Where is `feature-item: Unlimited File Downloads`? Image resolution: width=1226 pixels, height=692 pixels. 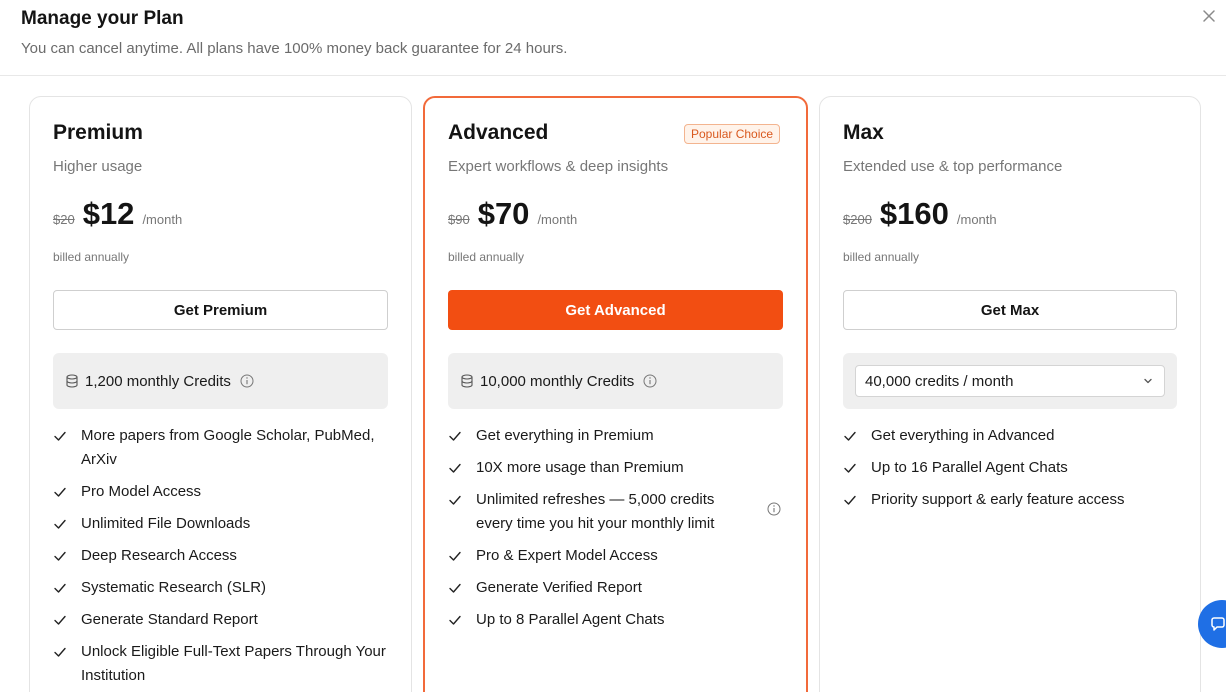
feature-item: Unlimited File Downloads is located at coordinates (220, 524).